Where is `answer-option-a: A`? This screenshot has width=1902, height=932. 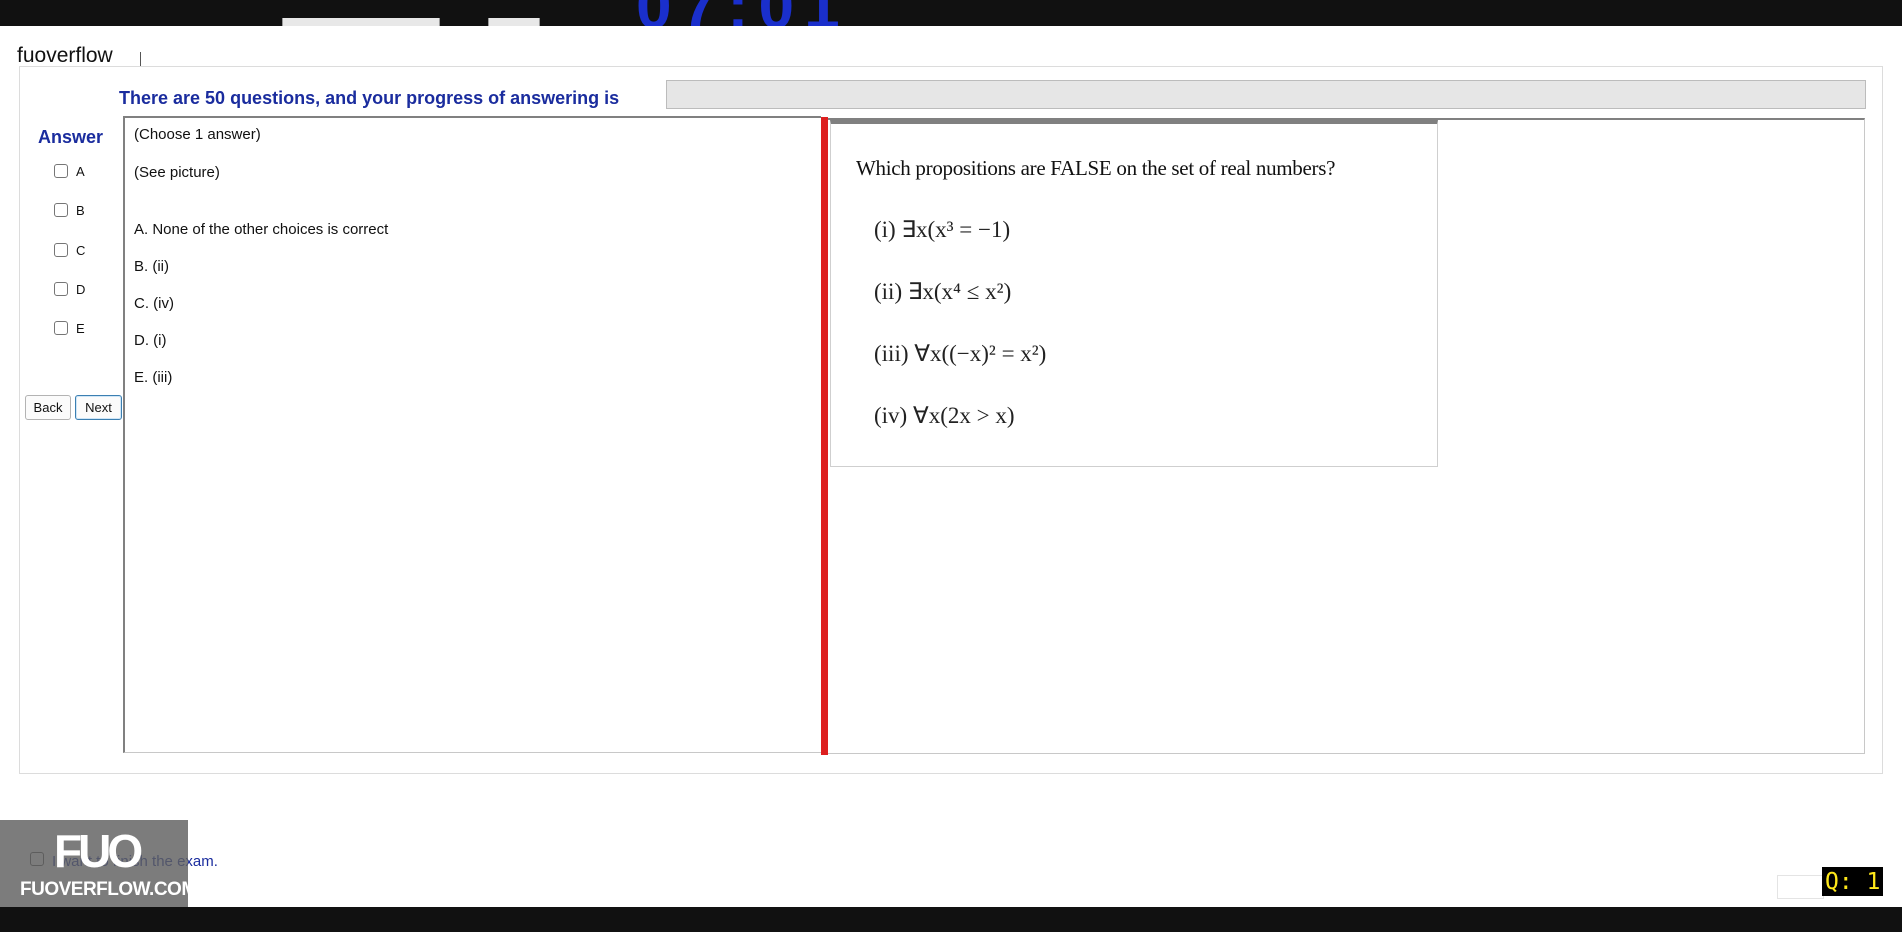
answer-option-a: A is located at coordinates (69, 171).